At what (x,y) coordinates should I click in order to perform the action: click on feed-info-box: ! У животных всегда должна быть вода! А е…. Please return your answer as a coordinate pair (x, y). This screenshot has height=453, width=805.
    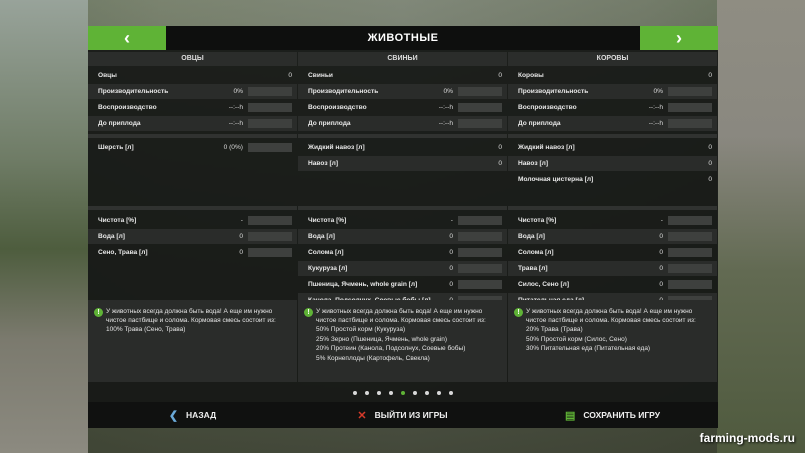
    Looking at the image, I should click on (612, 341).